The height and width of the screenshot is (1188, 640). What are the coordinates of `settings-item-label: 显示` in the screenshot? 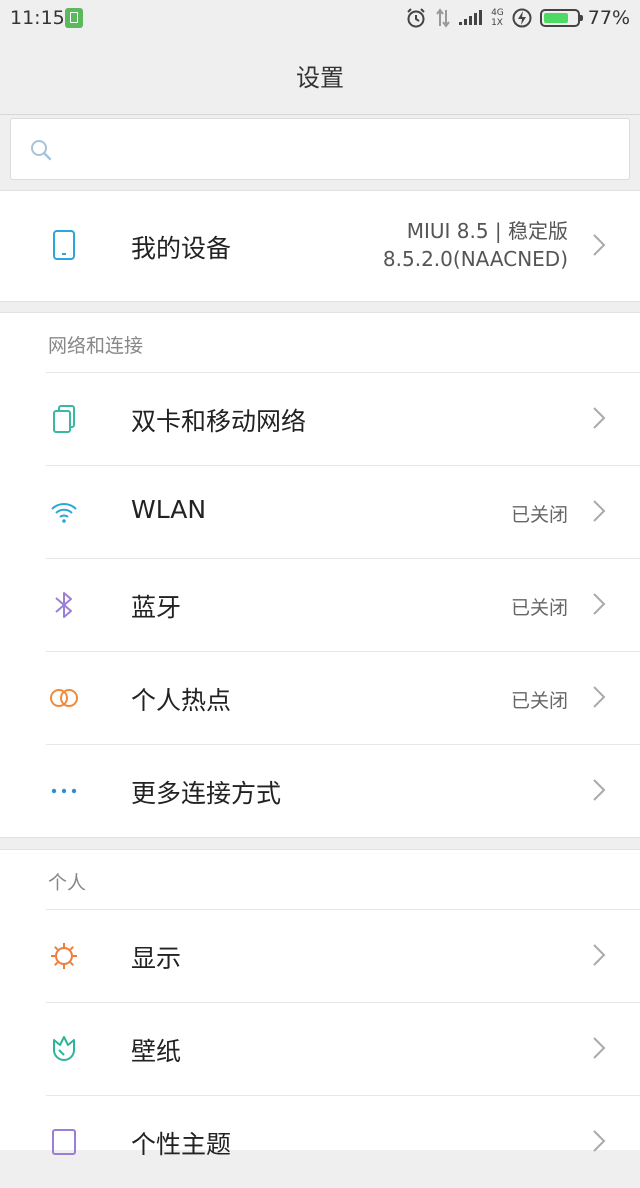 It's located at (156, 958).